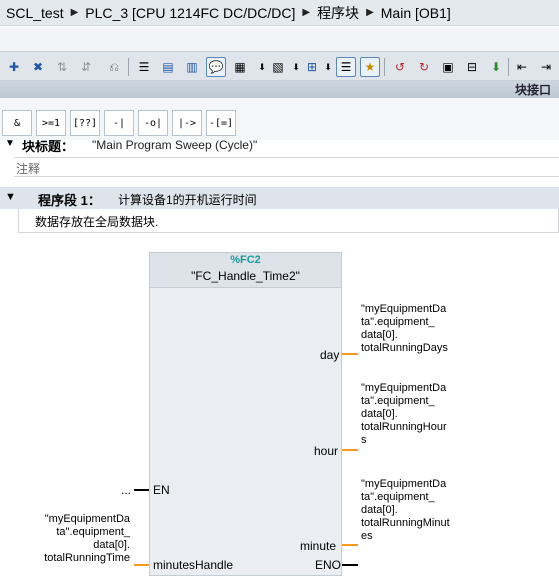 The image size is (559, 576). What do you see at coordinates (174, 146) in the screenshot?
I see `block-title-value: "Main Program Sweep (Cycle)"` at bounding box center [174, 146].